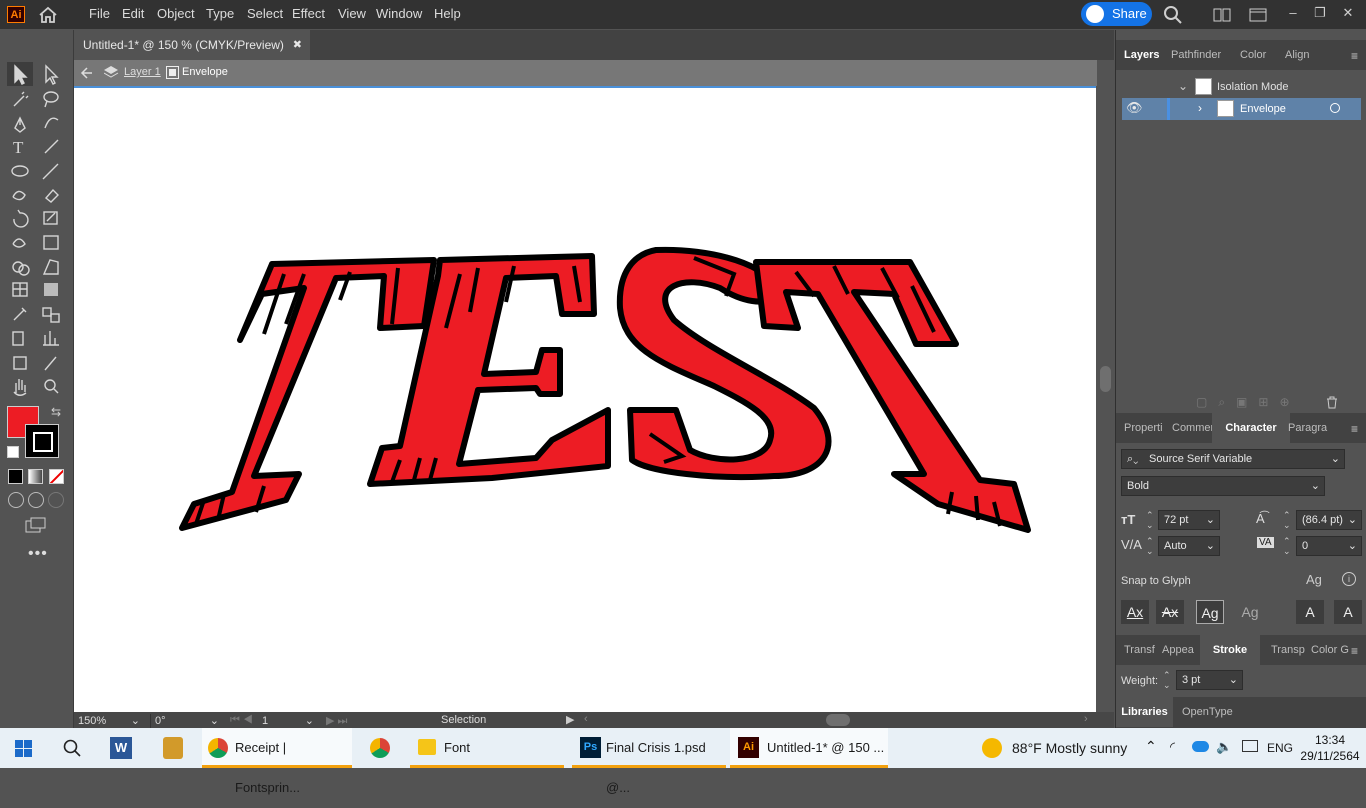 This screenshot has height=808, width=1366. What do you see at coordinates (1069, 748) in the screenshot?
I see `weather-text: 88°F Mostly sunny` at bounding box center [1069, 748].